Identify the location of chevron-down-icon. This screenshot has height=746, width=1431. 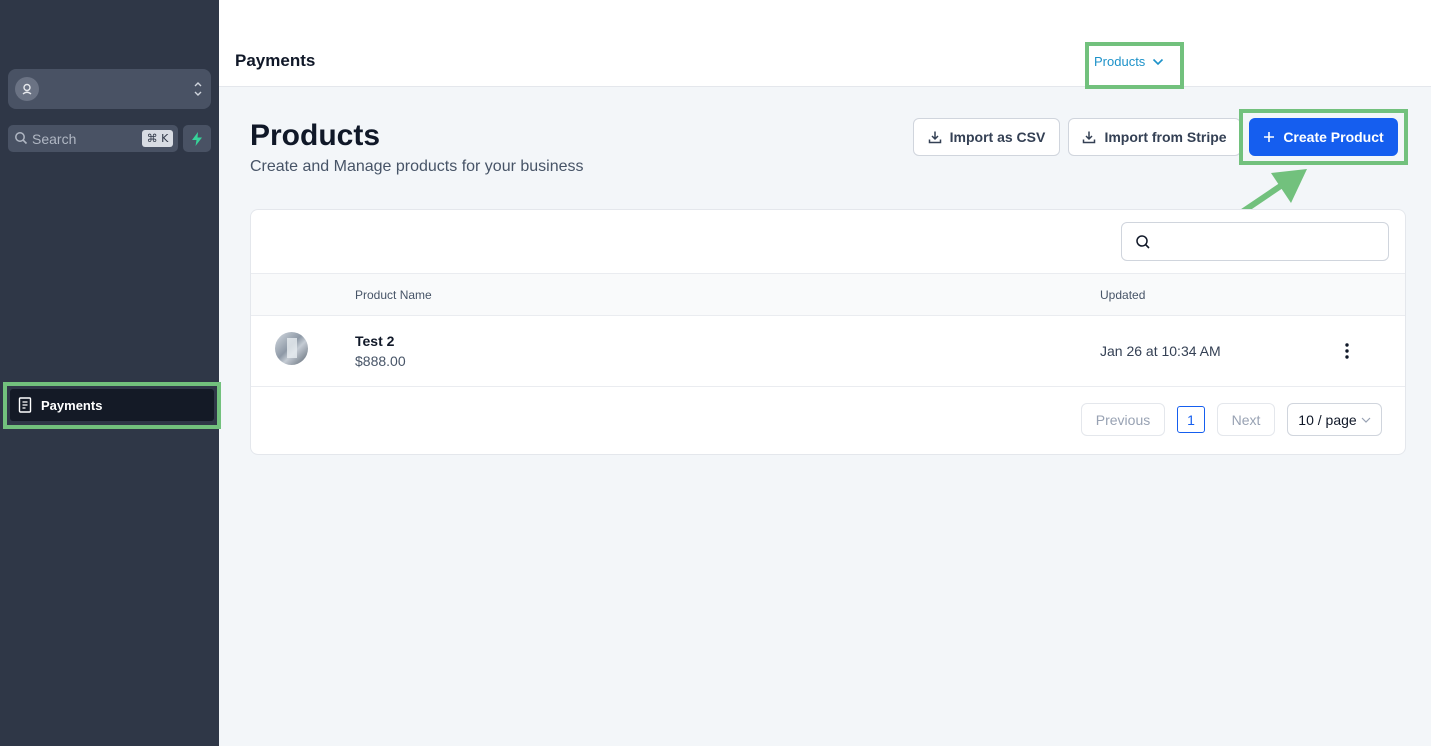
(1366, 420).